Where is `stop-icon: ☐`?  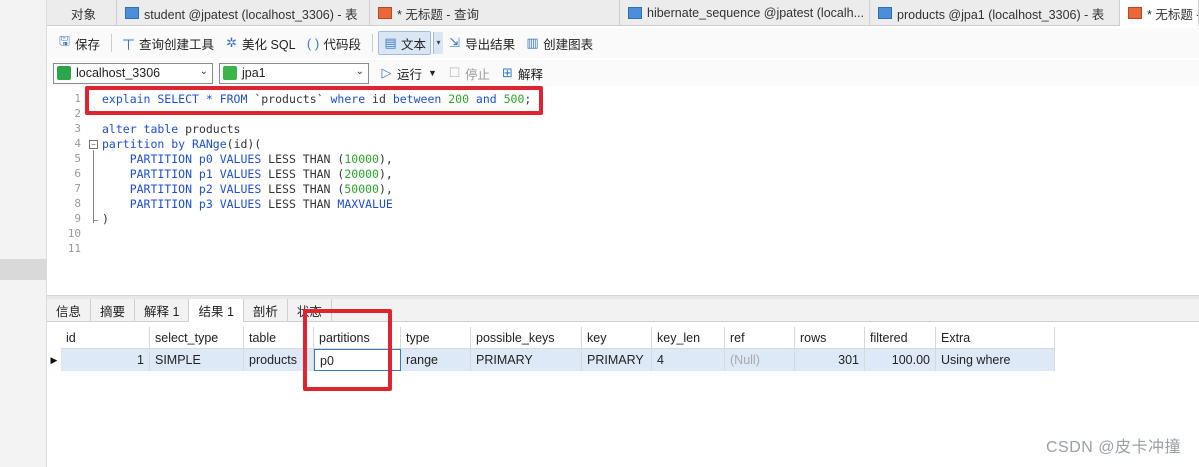
stop-icon: ☐ is located at coordinates (454, 72).